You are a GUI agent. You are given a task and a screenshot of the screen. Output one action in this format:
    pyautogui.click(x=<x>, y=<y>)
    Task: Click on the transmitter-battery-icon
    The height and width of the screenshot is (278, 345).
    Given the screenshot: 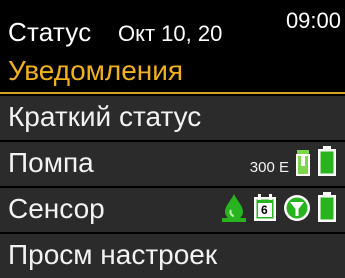 What is the action you would take?
    pyautogui.click(x=327, y=209)
    